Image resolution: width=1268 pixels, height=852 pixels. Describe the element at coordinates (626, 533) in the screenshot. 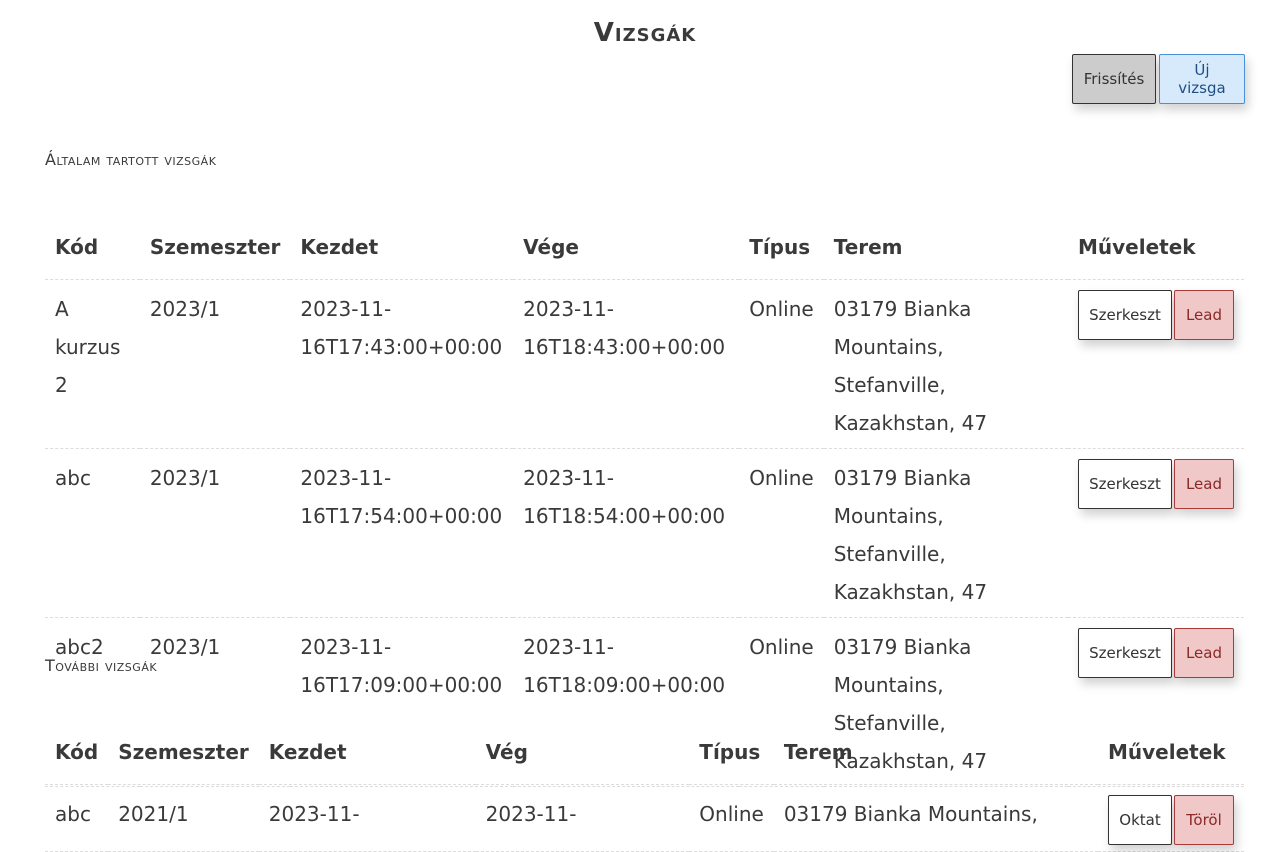

I see `cell-end: 2023-11-16T18:54:00+00:00` at that location.